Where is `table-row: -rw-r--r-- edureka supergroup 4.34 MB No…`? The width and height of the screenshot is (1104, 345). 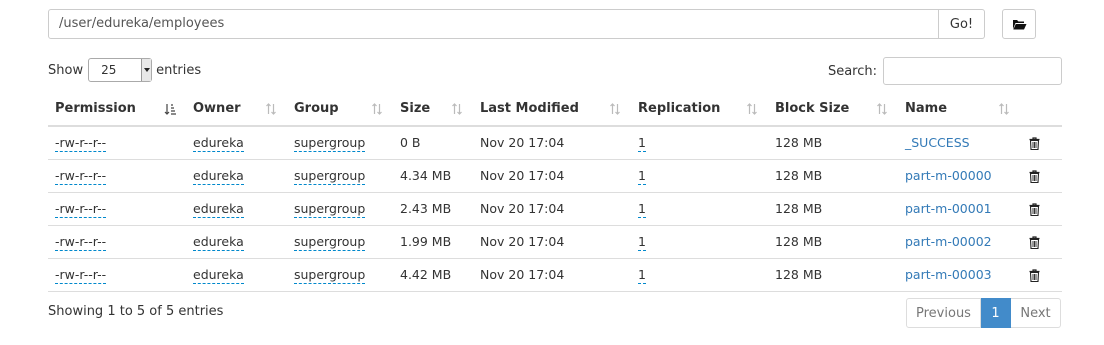 table-row: -rw-r--r-- edureka supergroup 4.34 MB No… is located at coordinates (555, 176).